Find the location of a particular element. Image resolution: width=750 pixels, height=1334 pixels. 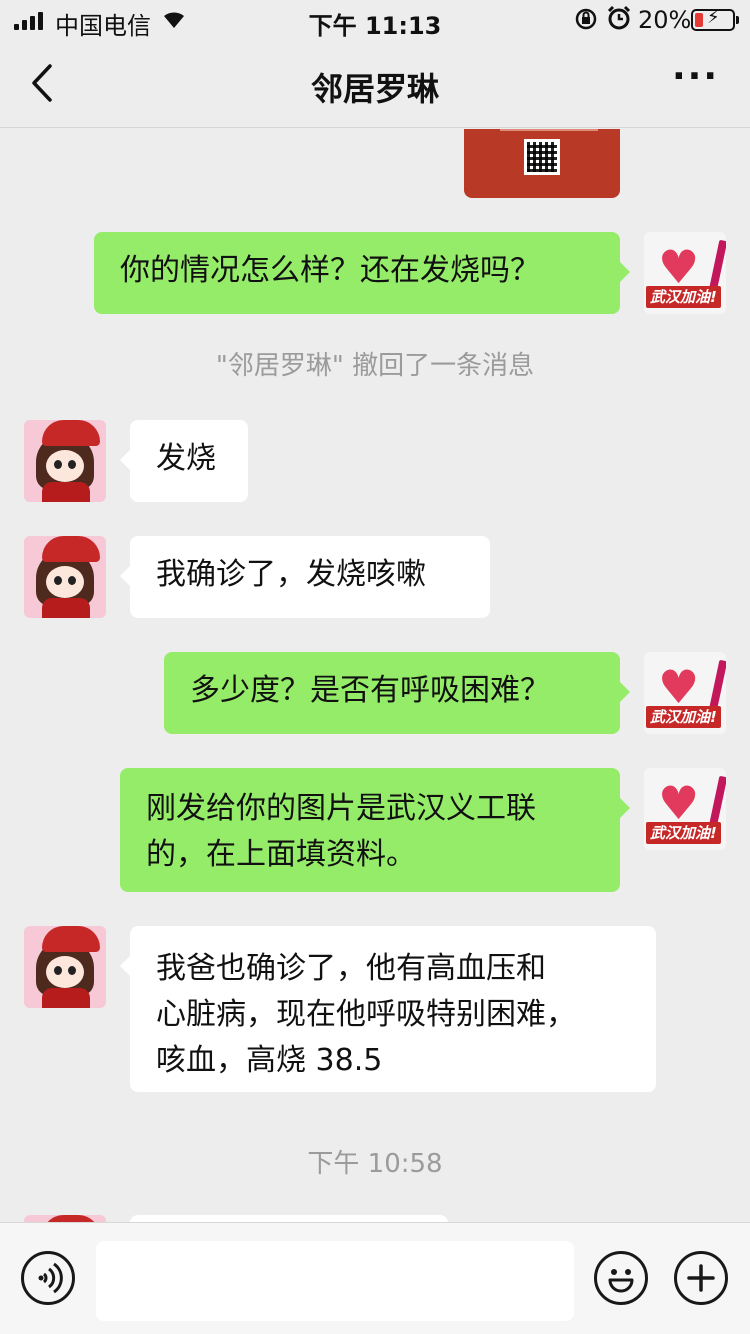

status-bar: 中国电信 下午 11:13 20% ⚡ is located at coordinates (375, 20).